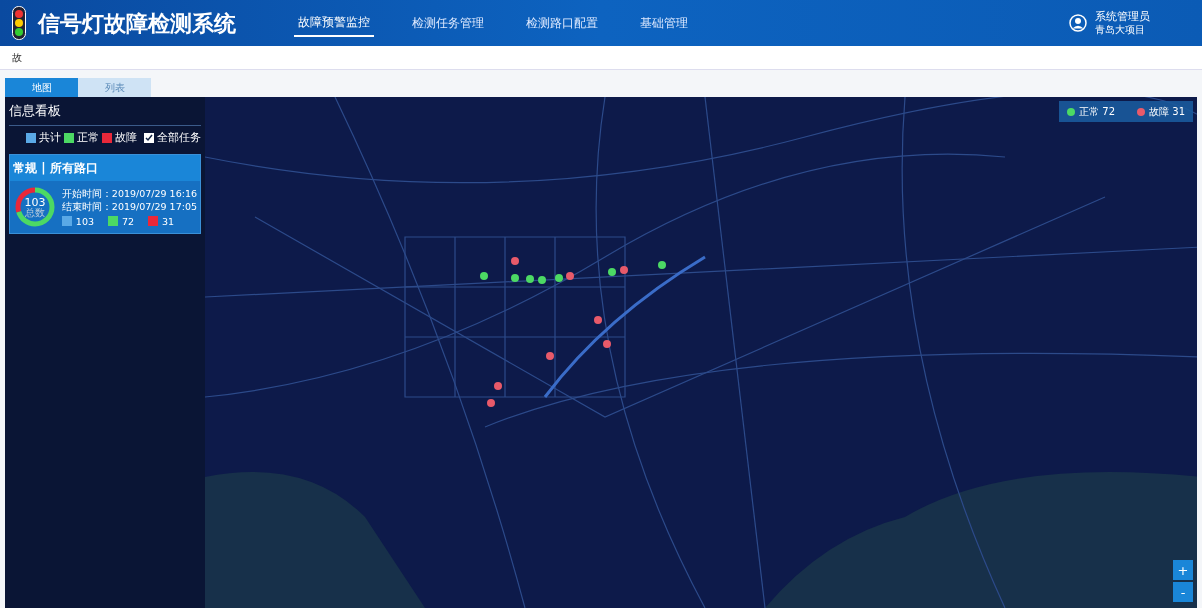 The image size is (1202, 608). Describe the element at coordinates (19, 23) in the screenshot. I see `traffic-light-icon` at that location.